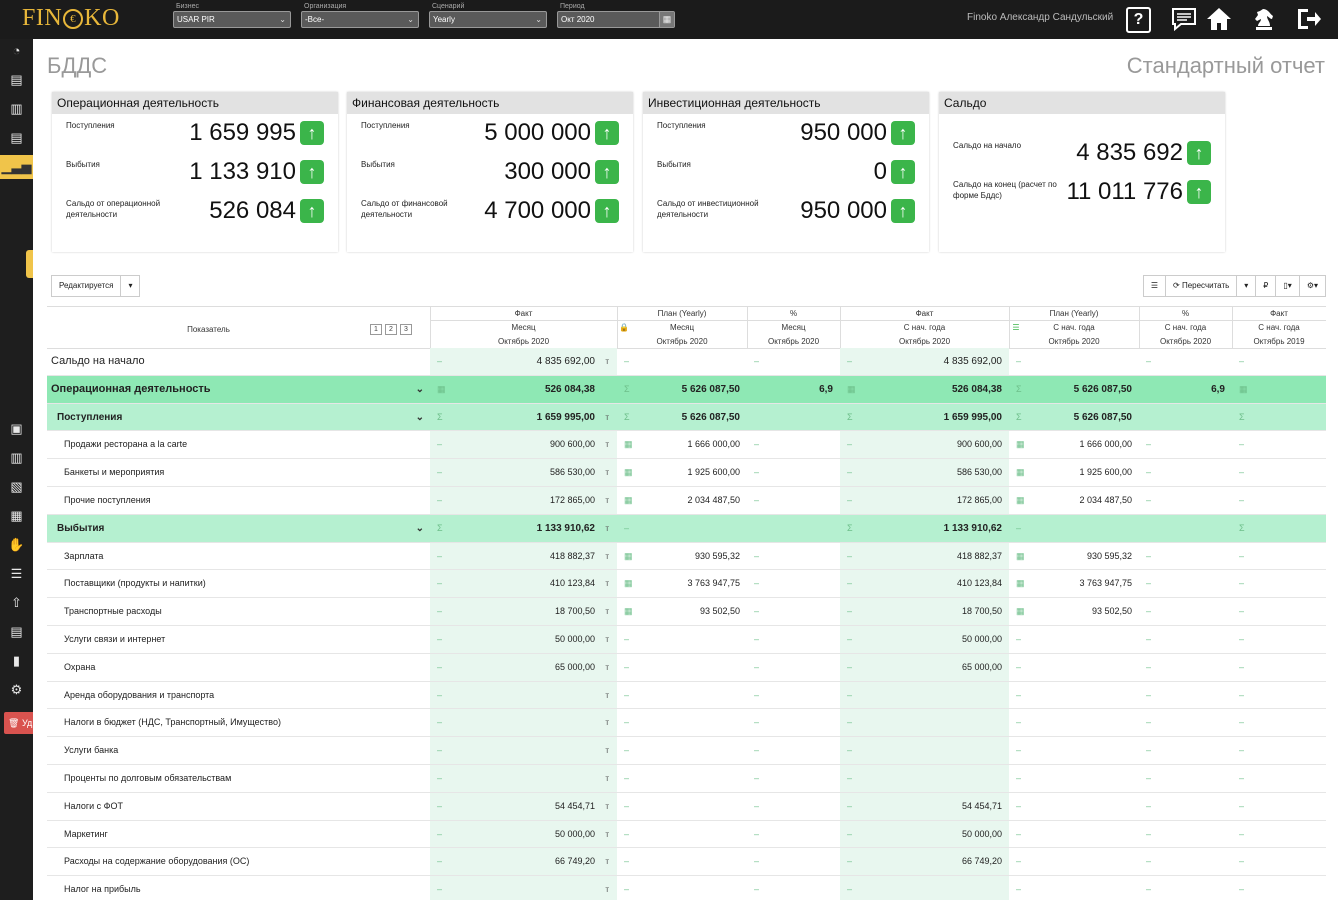  I want to click on presentation-icon: ▣, so click(16, 429).